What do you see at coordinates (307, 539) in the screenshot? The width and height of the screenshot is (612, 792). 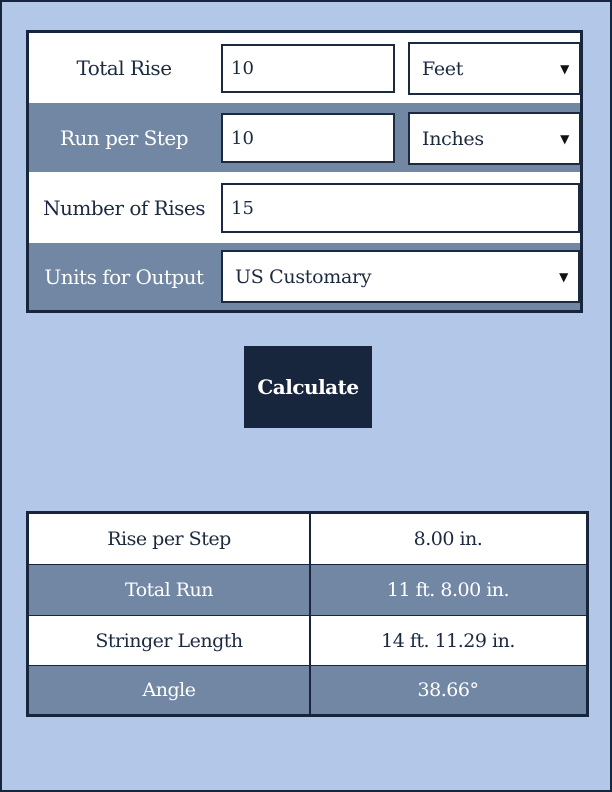 I see `result-row: Rise per Step 8.00 in.` at bounding box center [307, 539].